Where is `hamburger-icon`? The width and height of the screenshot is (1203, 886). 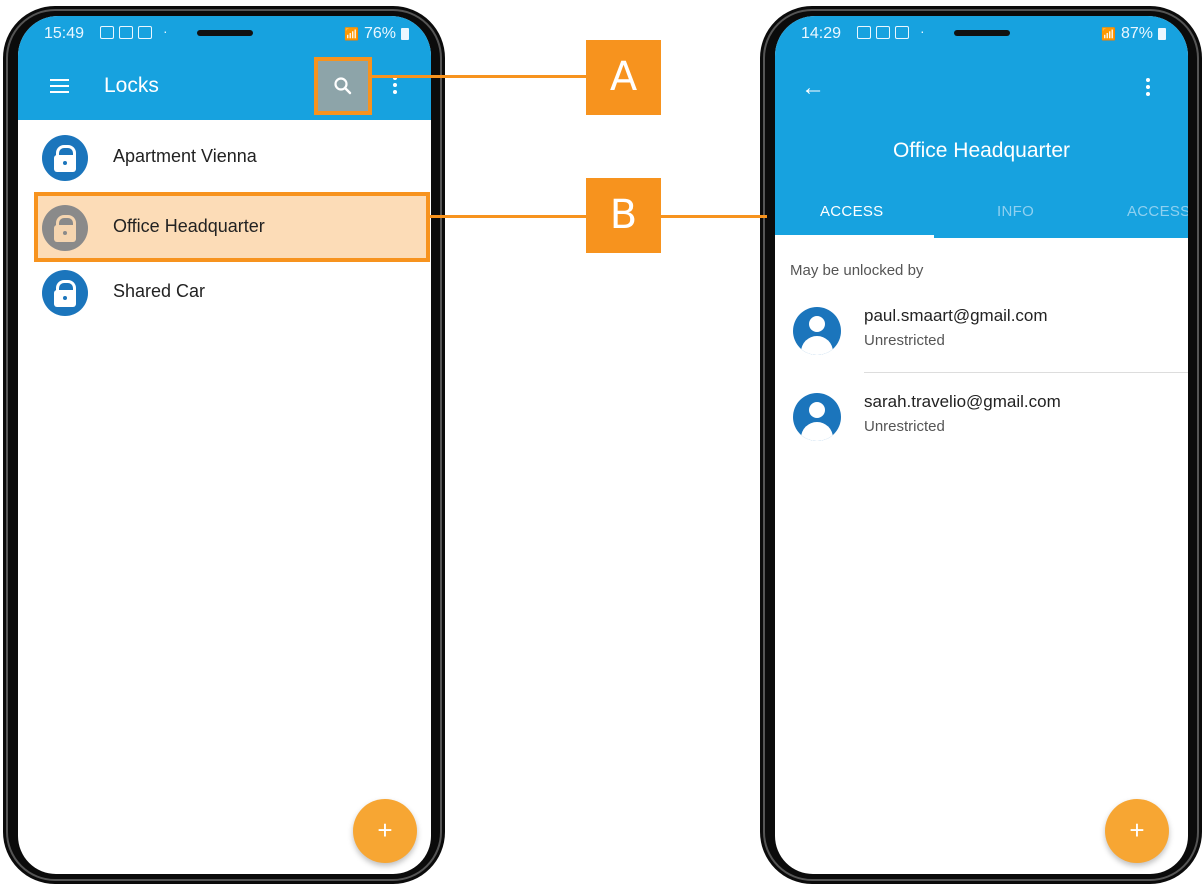
hamburger-icon is located at coordinates (59, 86).